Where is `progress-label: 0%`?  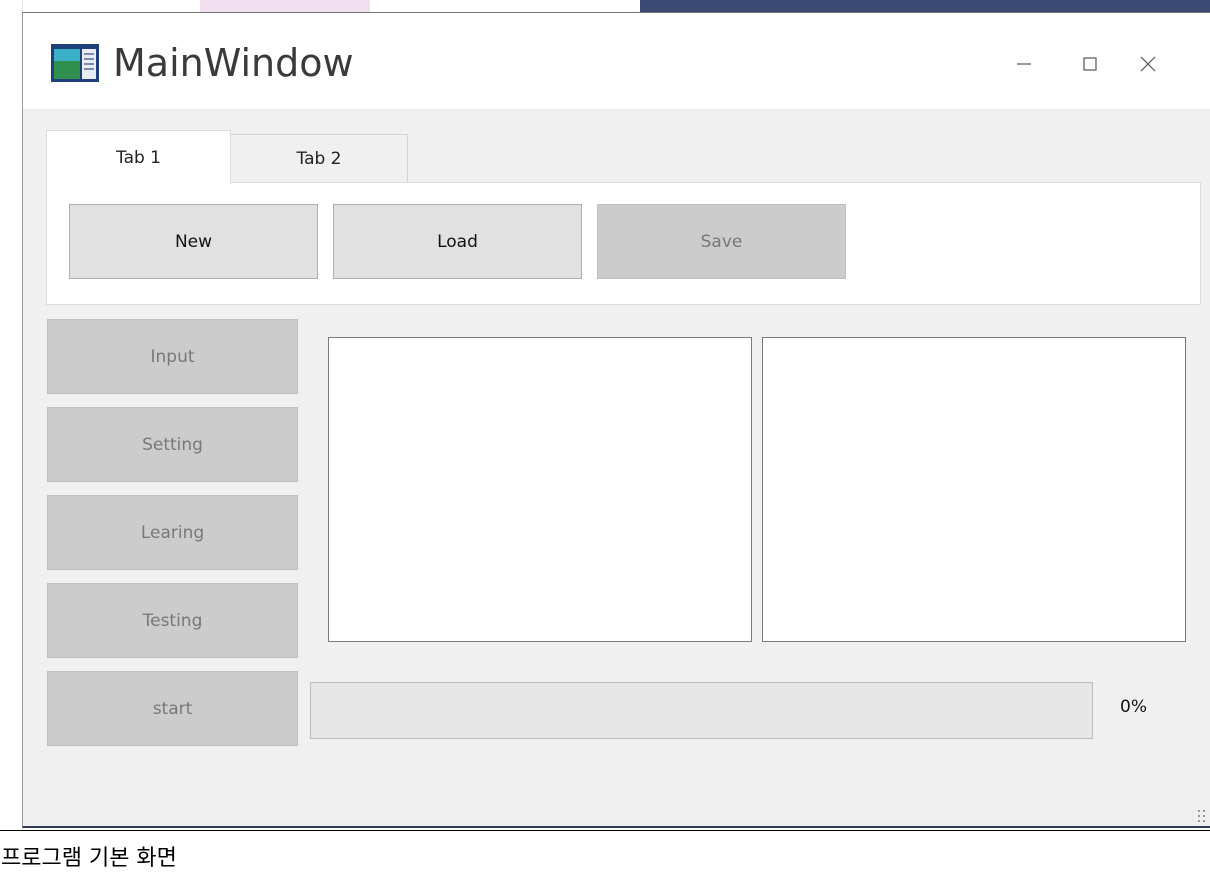 progress-label: 0% is located at coordinates (1133, 707).